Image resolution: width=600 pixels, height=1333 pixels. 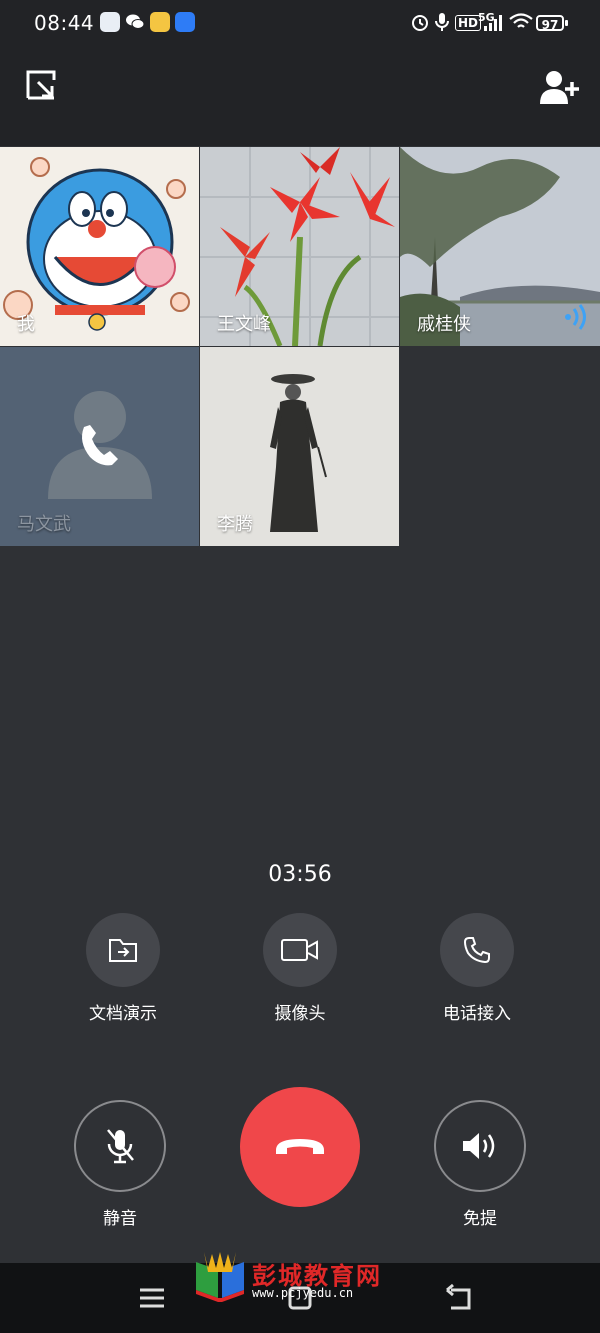 What do you see at coordinates (477, 950) in the screenshot?
I see `phone-icon` at bounding box center [477, 950].